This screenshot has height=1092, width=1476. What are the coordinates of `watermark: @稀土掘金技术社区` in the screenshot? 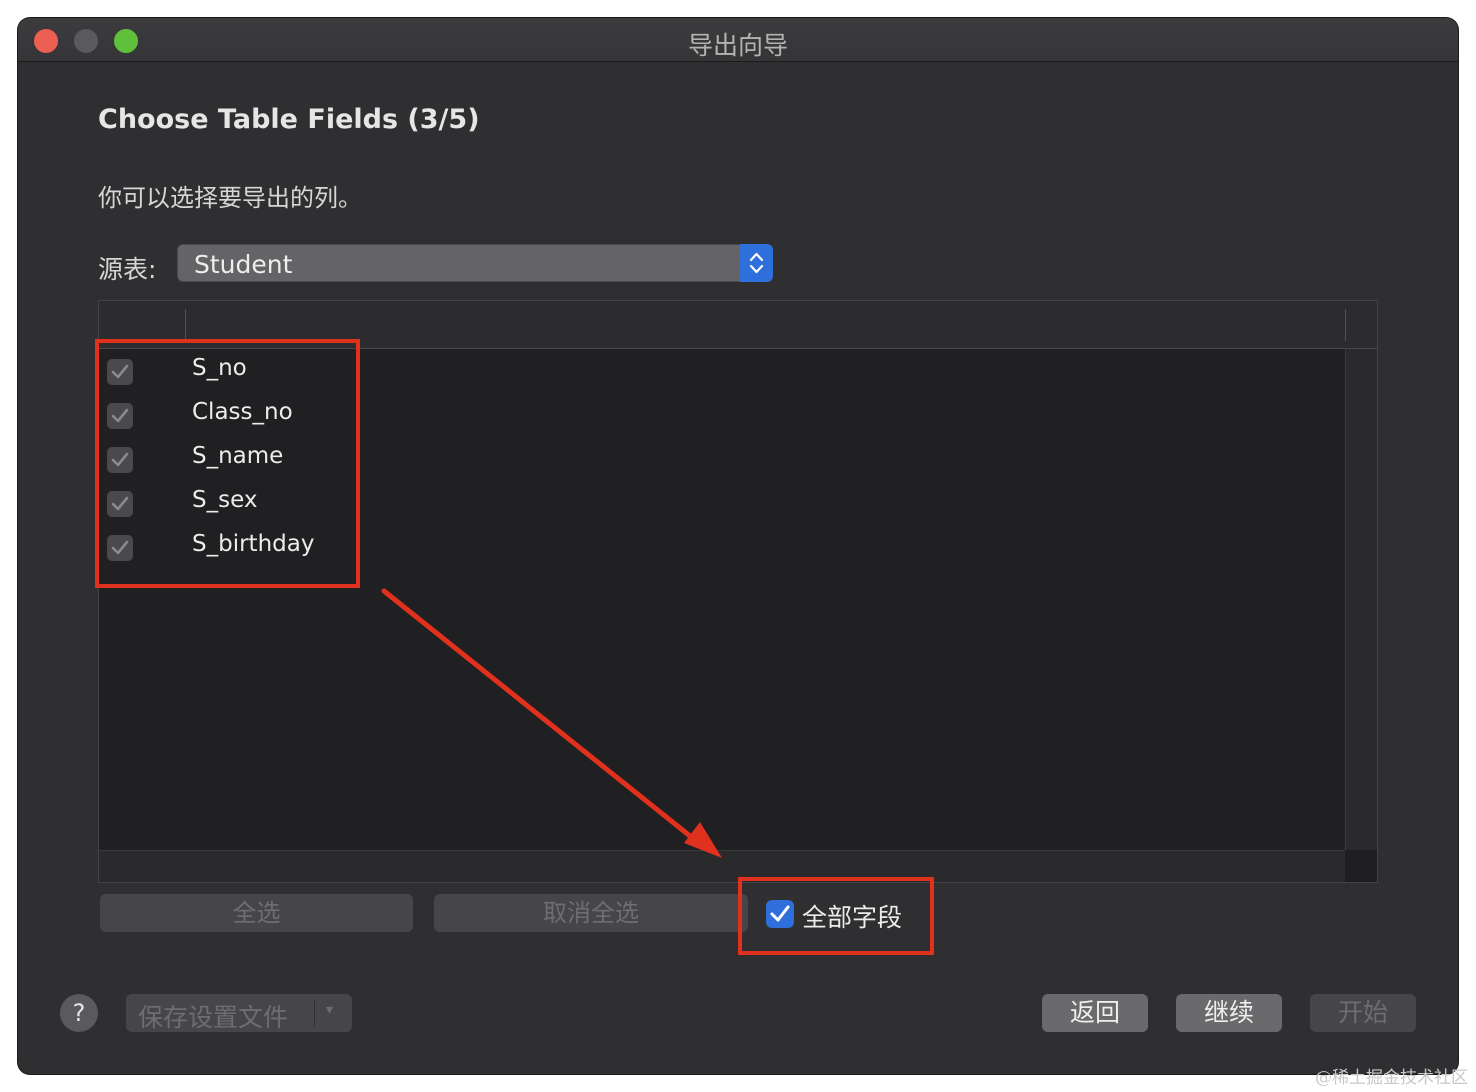 It's located at (1391, 1078).